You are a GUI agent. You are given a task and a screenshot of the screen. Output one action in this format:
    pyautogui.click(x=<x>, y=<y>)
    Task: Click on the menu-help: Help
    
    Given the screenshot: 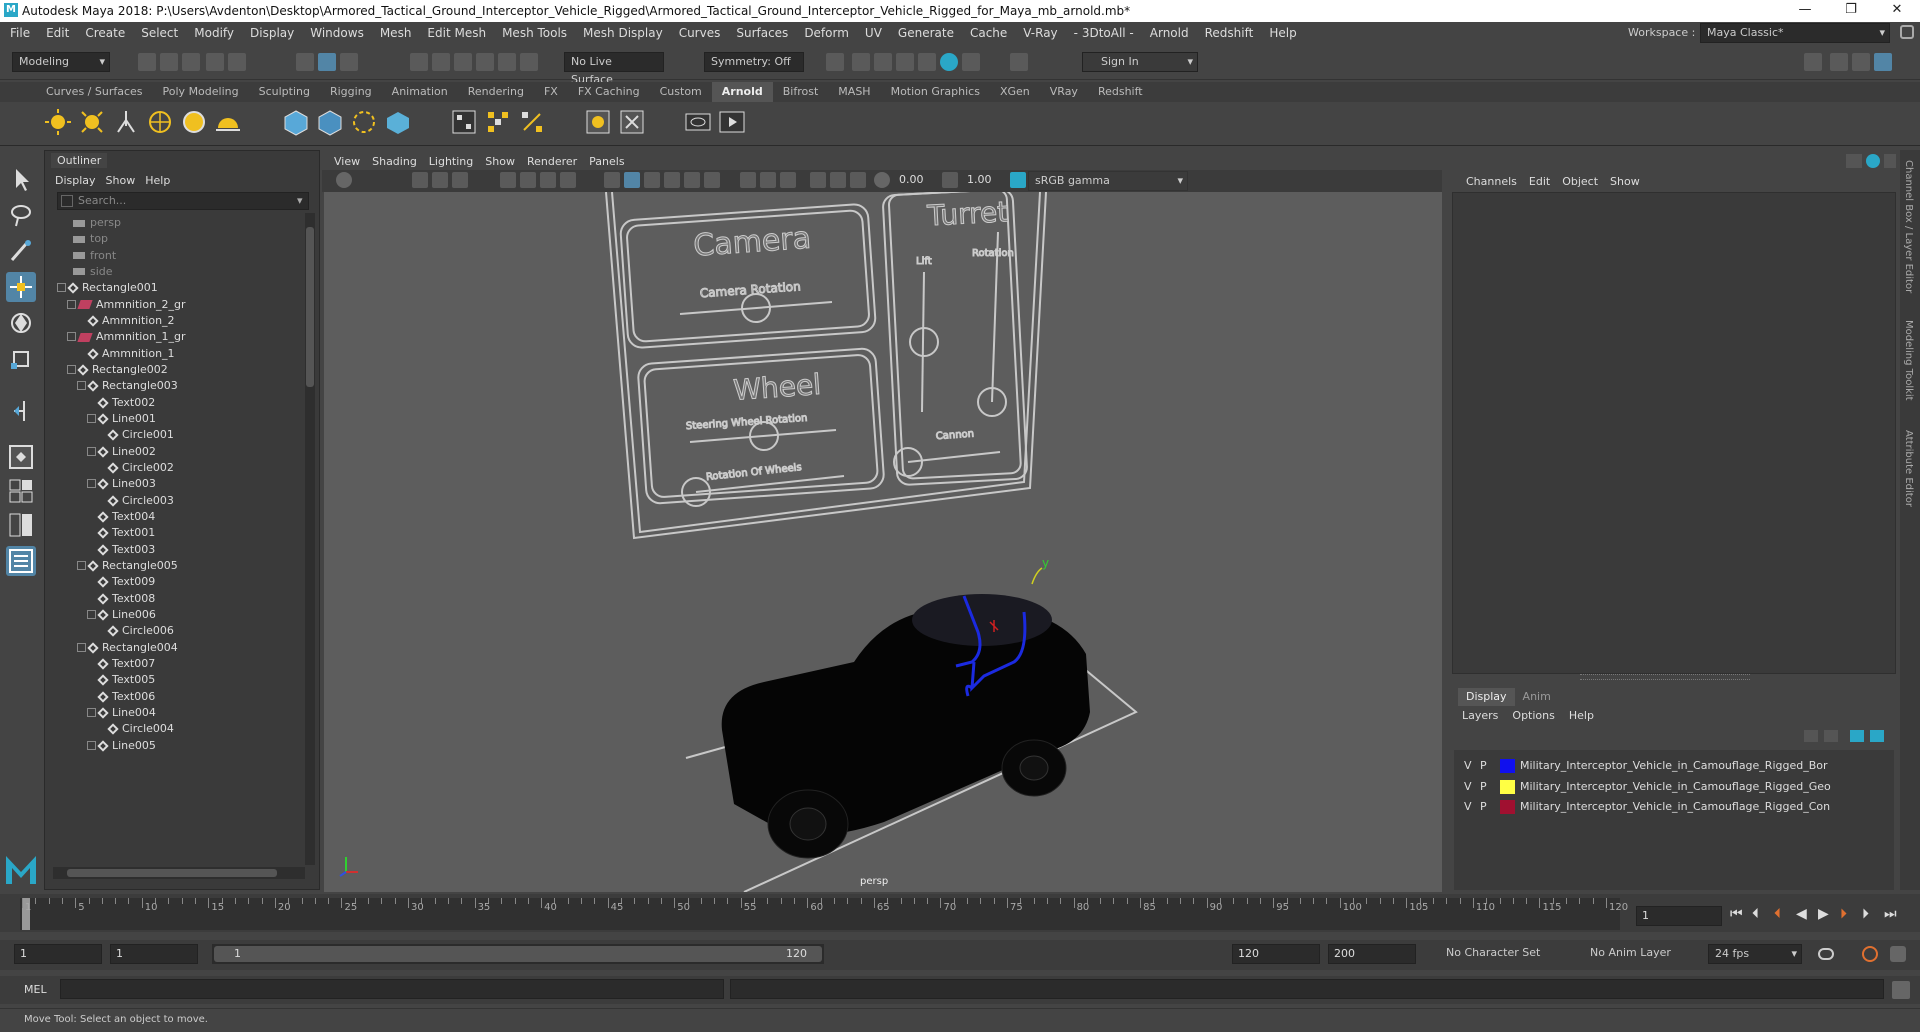 What is the action you would take?
    pyautogui.click(x=1282, y=33)
    